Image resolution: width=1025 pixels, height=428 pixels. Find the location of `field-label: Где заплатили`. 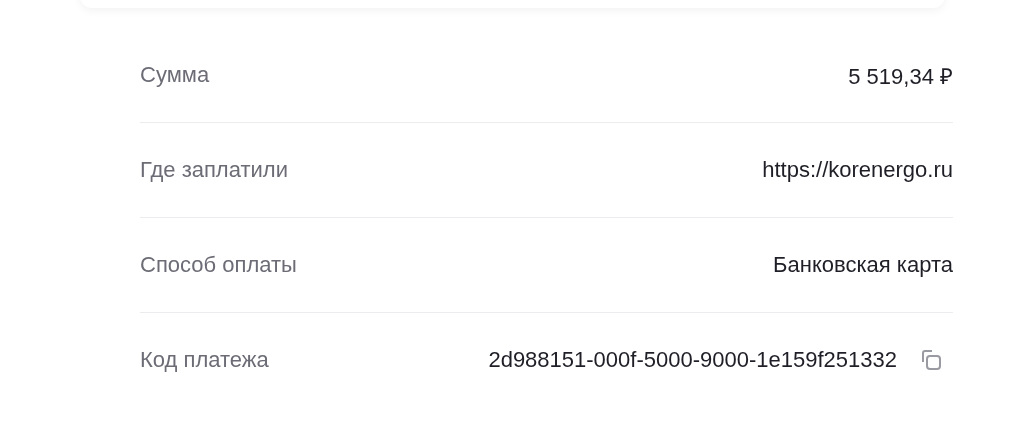

field-label: Где заплатили is located at coordinates (214, 170).